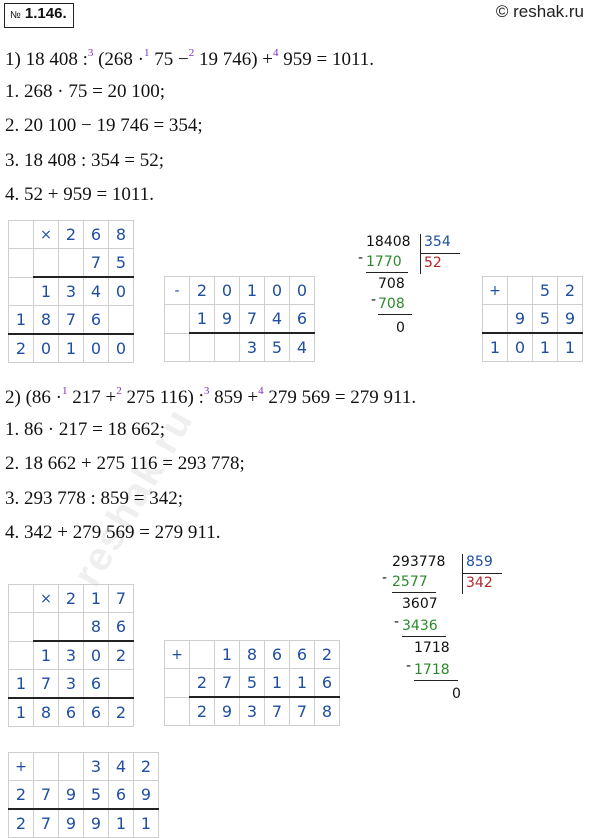 The height and width of the screenshot is (838, 594). I want to click on dividend: 18408, so click(388, 242).